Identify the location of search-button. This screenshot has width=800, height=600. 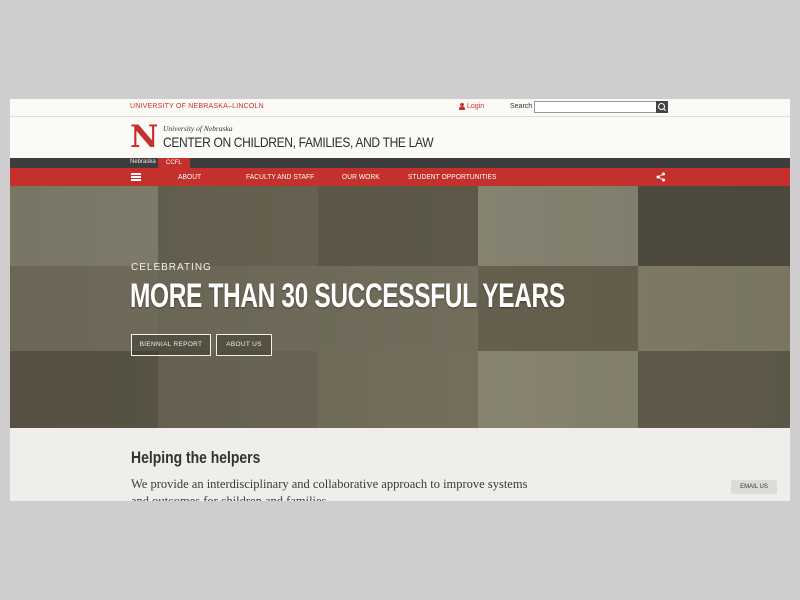
(662, 107).